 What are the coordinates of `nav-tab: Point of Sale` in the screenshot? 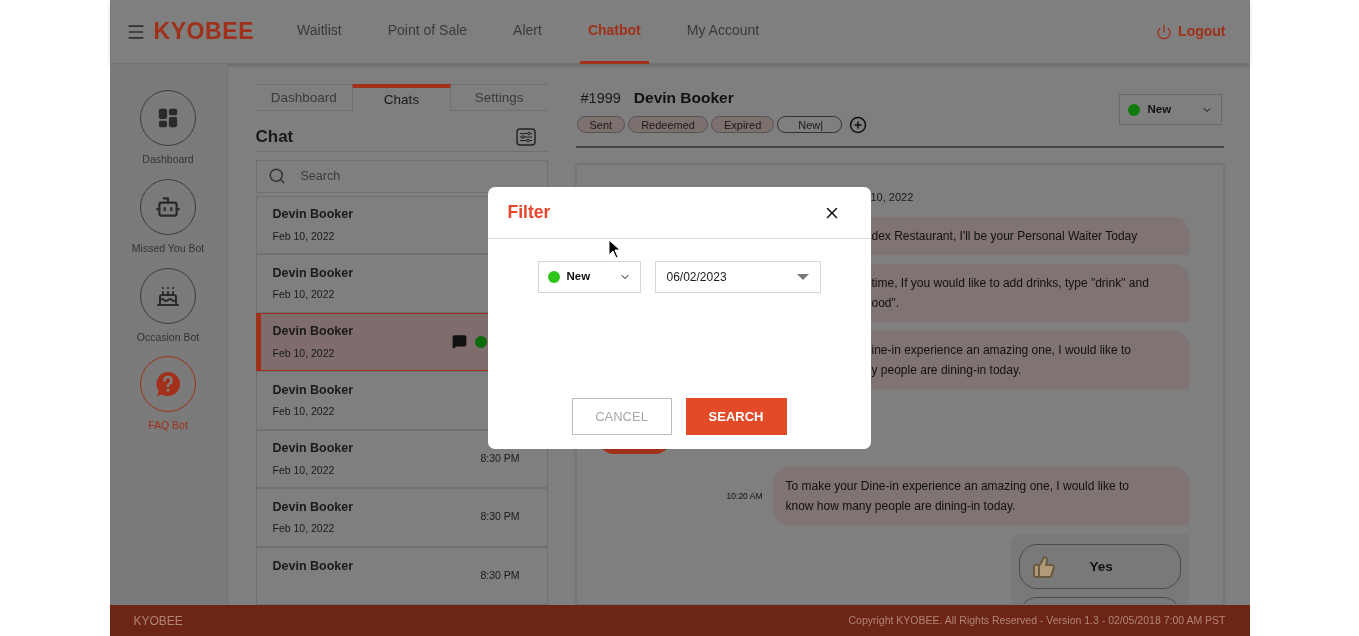 It's located at (427, 32).